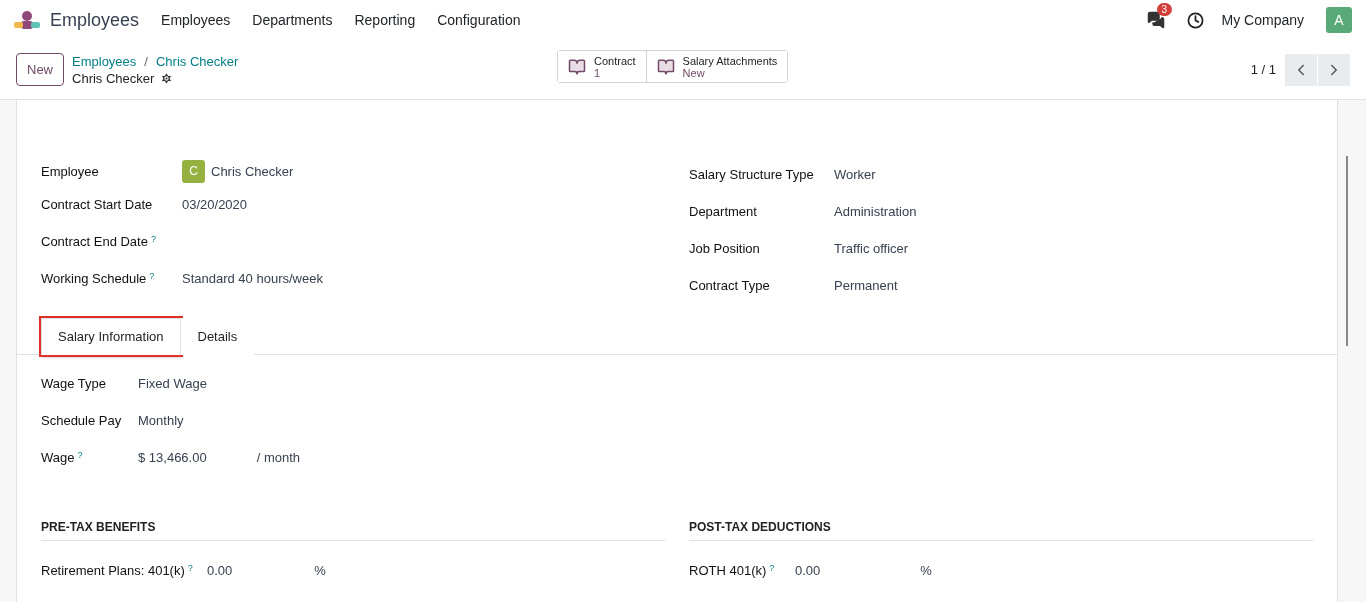  What do you see at coordinates (866, 285) in the screenshot?
I see `field-value: Permanent` at bounding box center [866, 285].